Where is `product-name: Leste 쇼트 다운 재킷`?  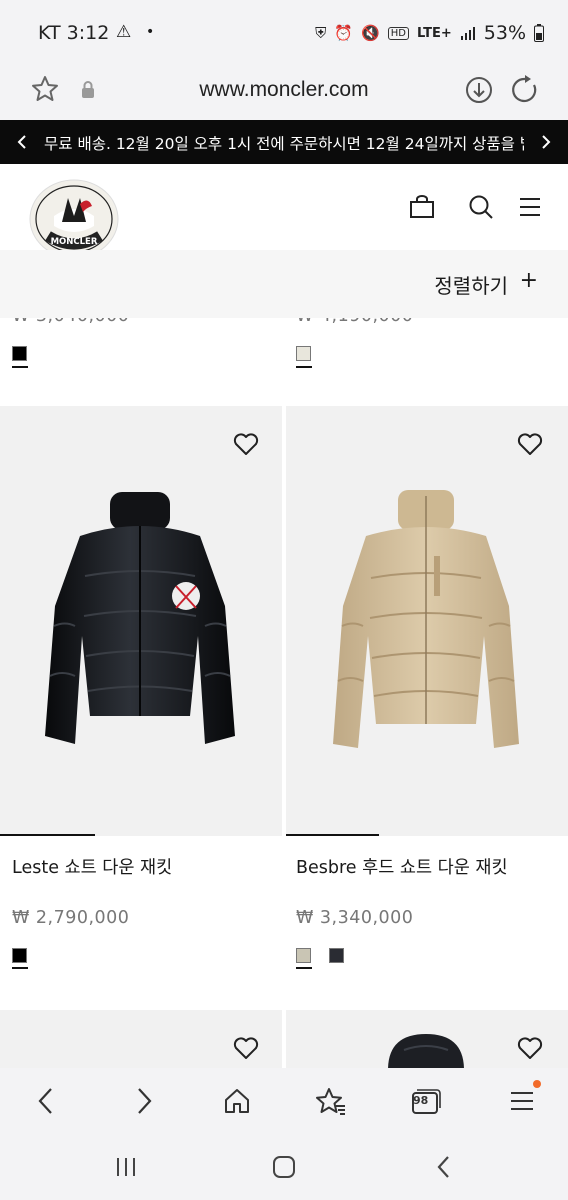 product-name: Leste 쇼트 다운 재킷 is located at coordinates (92, 866).